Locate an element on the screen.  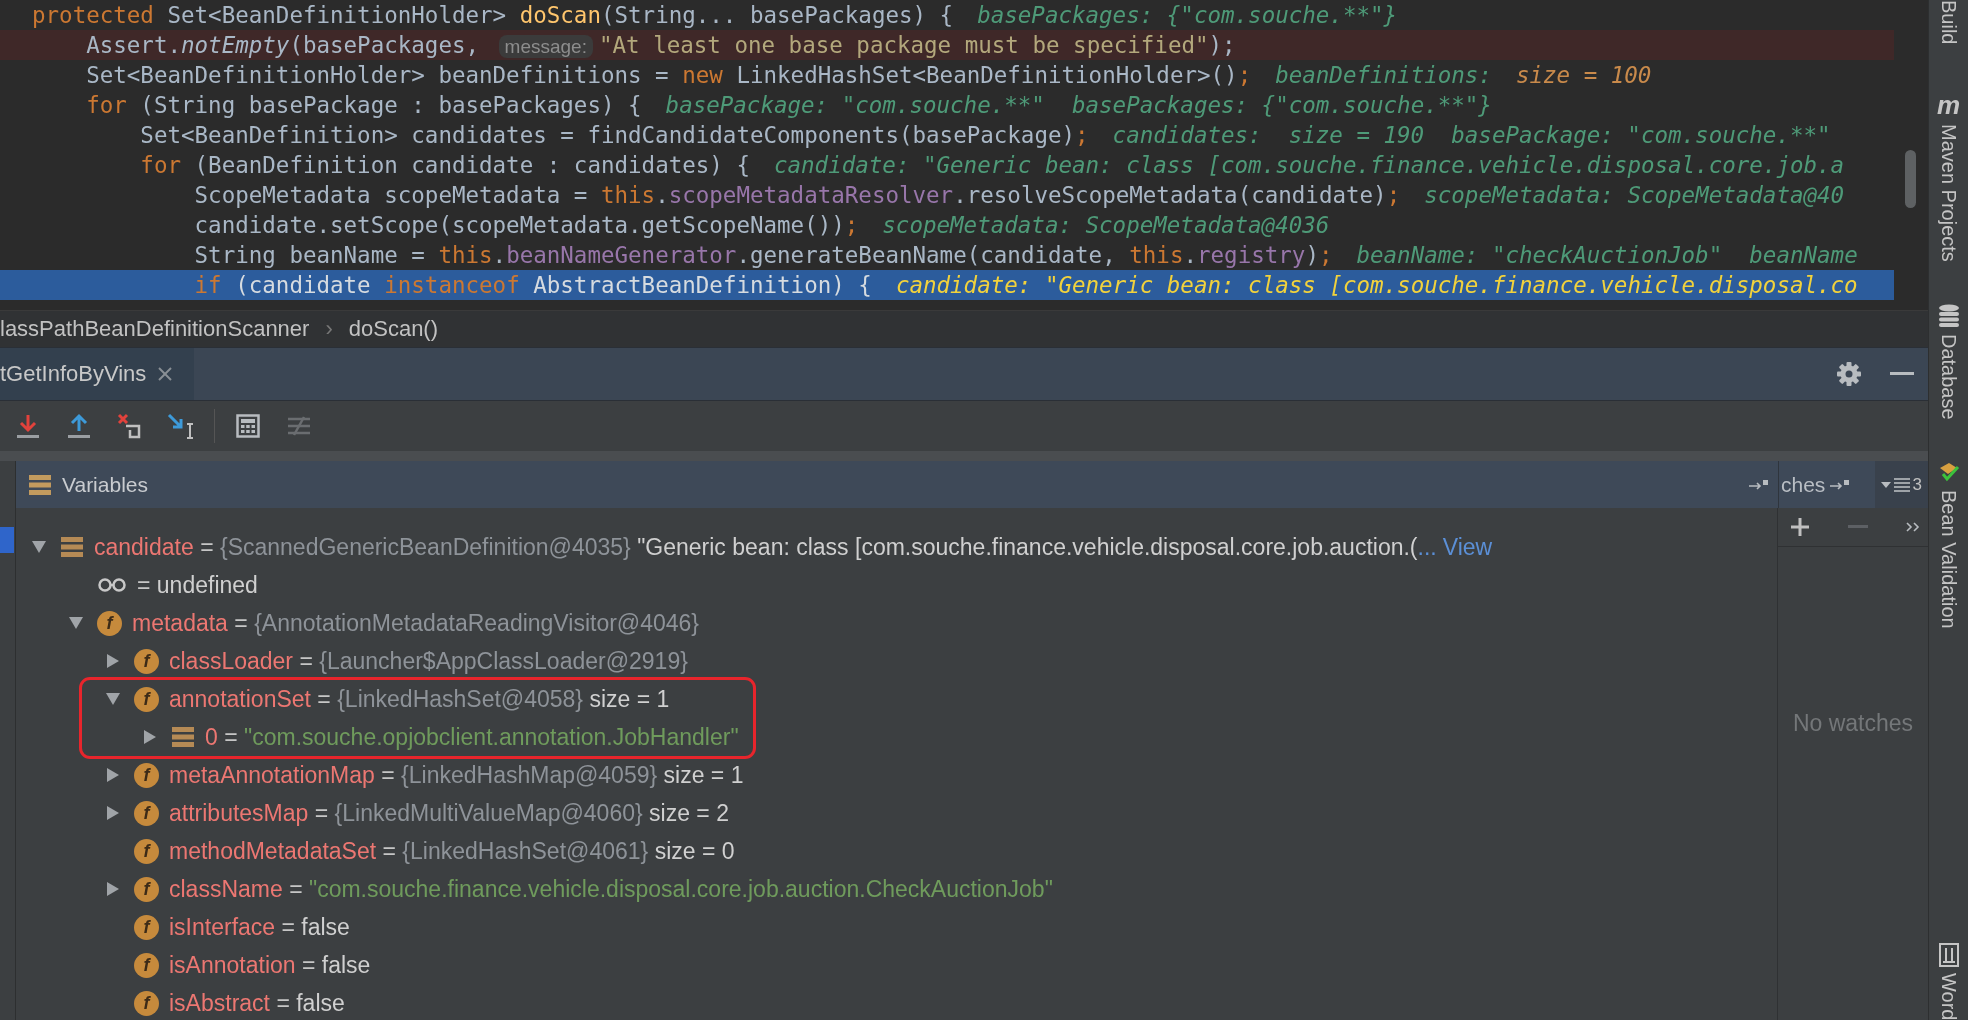
tool-window-button: Bean Validation is located at coordinates (1948, 544).